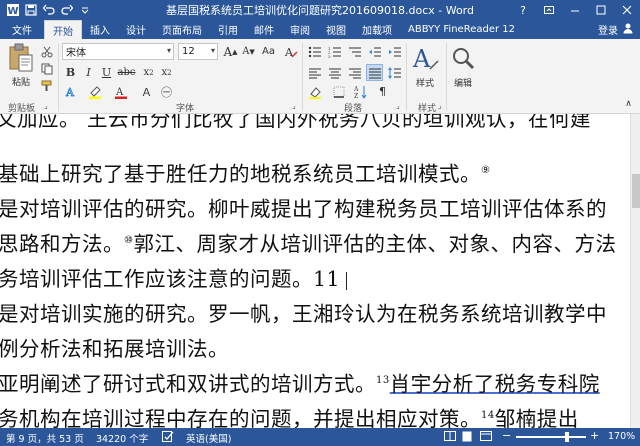 The height and width of the screenshot is (446, 640). Describe the element at coordinates (354, 51) in the screenshot. I see `multilevel-list-icon` at that location.